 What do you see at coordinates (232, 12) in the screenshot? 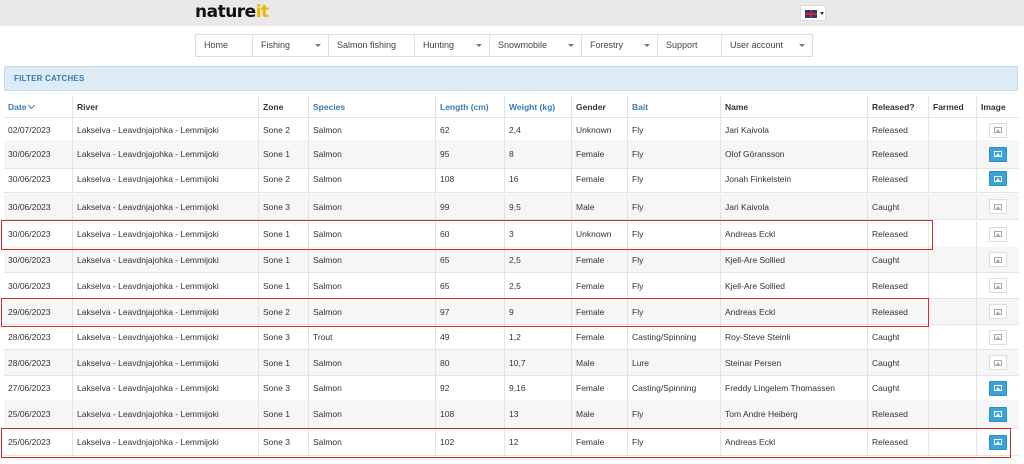
I see `natureit-logo: natureit` at bounding box center [232, 12].